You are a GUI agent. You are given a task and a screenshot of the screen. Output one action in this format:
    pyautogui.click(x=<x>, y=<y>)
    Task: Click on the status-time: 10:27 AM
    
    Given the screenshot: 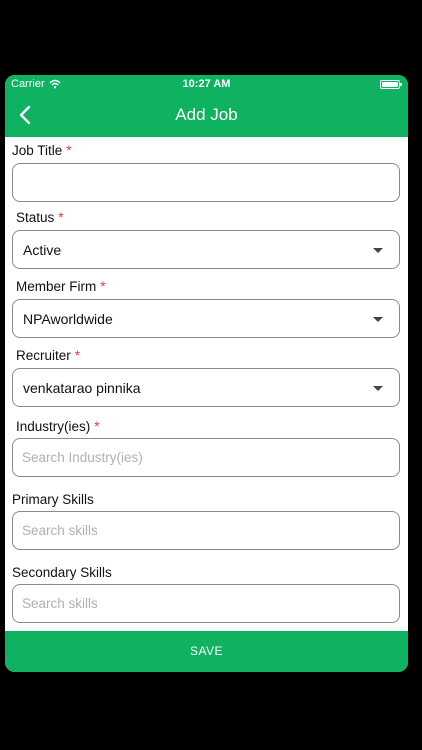 What is the action you would take?
    pyautogui.click(x=206, y=84)
    